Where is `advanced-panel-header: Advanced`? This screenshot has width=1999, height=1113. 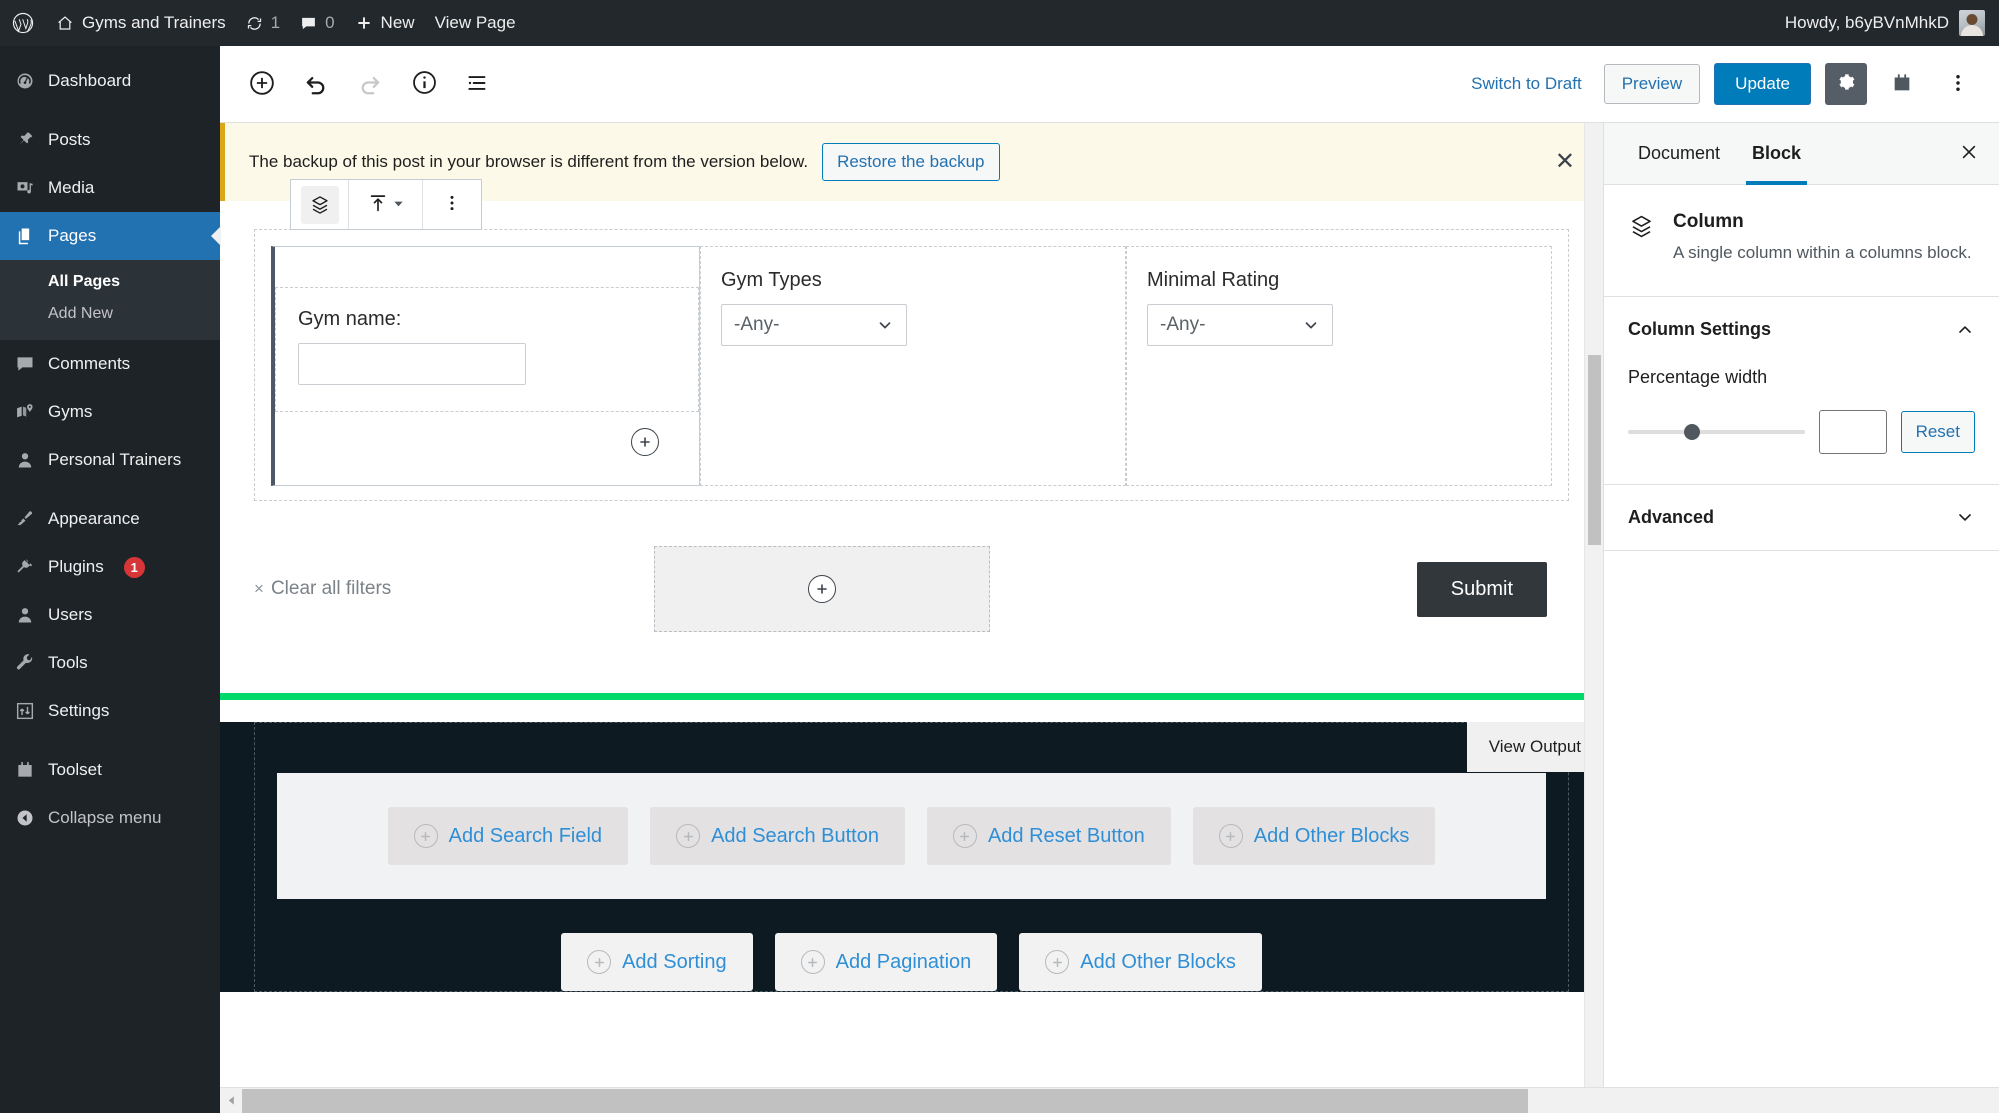 advanced-panel-header: Advanced is located at coordinates (1801, 518).